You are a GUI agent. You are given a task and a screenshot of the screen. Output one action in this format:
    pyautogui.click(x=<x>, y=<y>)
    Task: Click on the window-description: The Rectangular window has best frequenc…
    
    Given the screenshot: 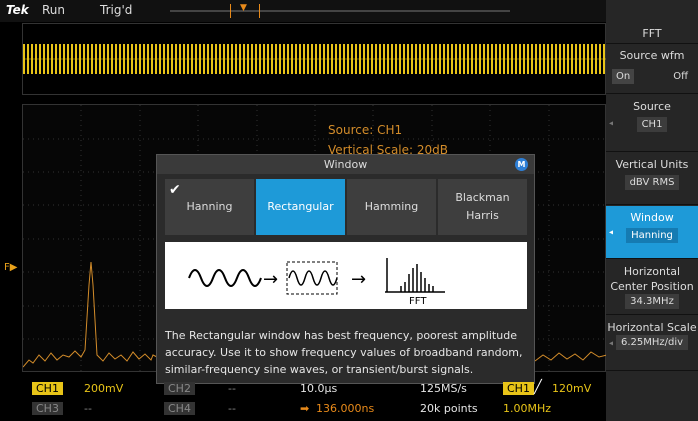 What is the action you would take?
    pyautogui.click(x=344, y=352)
    